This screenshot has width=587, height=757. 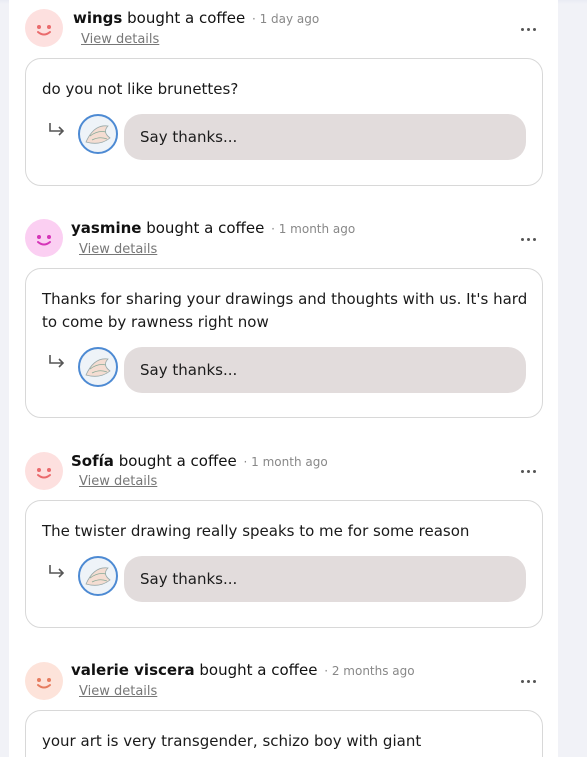 What do you see at coordinates (133, 670) in the screenshot?
I see `supporter-name: valerie viscera` at bounding box center [133, 670].